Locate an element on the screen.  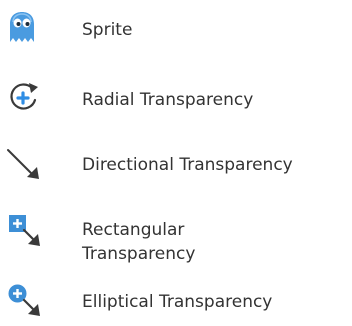
radial-arrow-icon is located at coordinates (23, 97).